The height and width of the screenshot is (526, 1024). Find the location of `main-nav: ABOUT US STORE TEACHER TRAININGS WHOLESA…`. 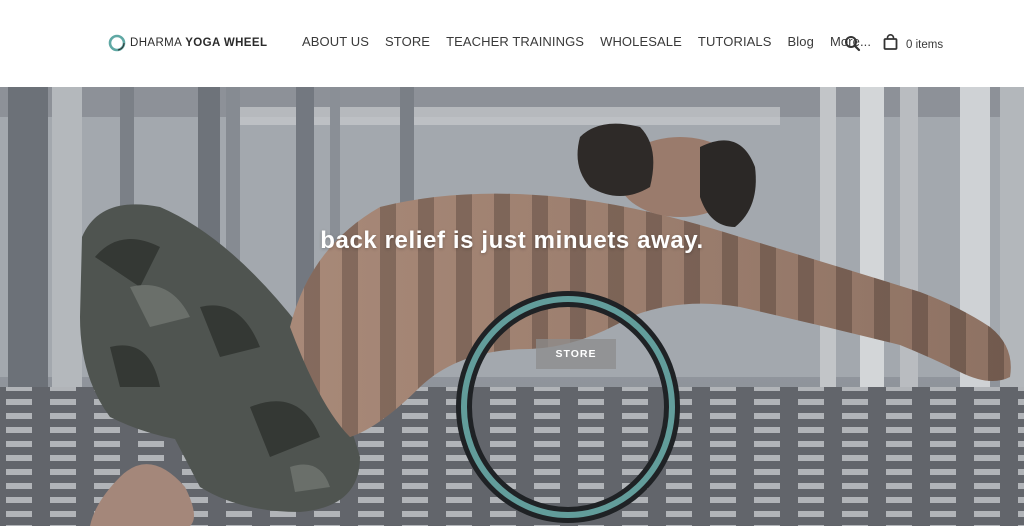

main-nav: ABOUT US STORE TEACHER TRAININGS WHOLESA… is located at coordinates (594, 41).